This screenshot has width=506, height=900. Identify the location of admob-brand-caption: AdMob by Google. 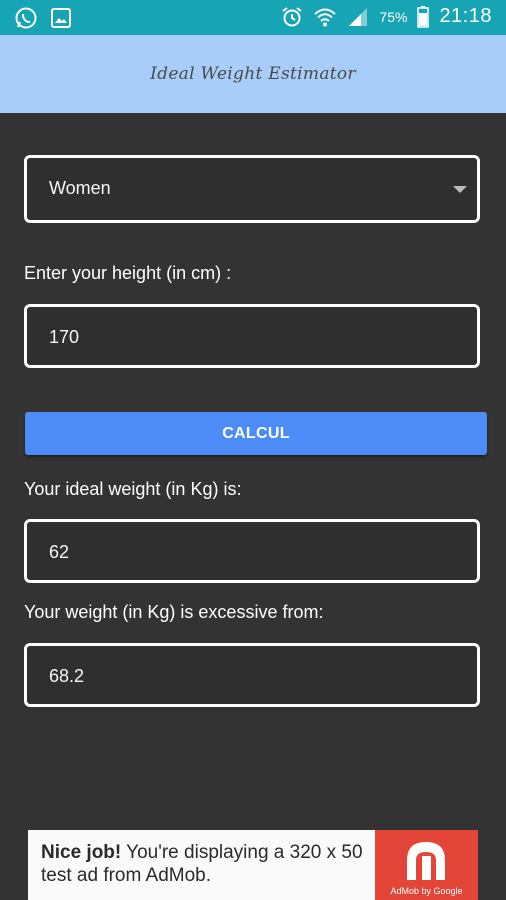
(426, 891).